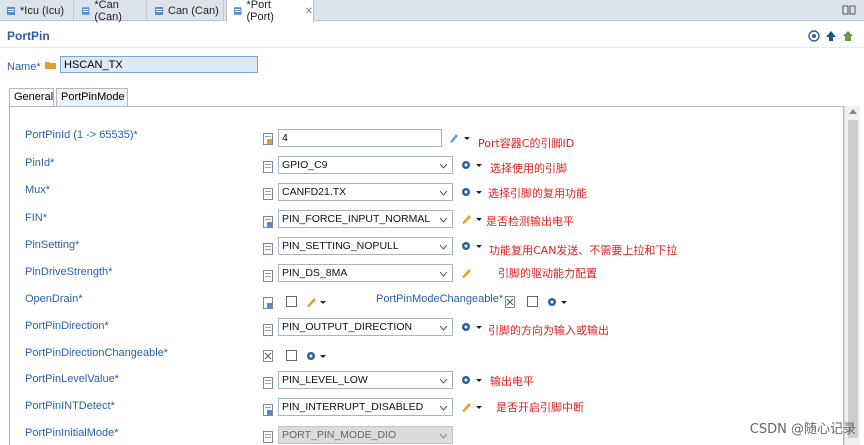  I want to click on portpindirectionchangeable-checkbox, so click(291, 355).